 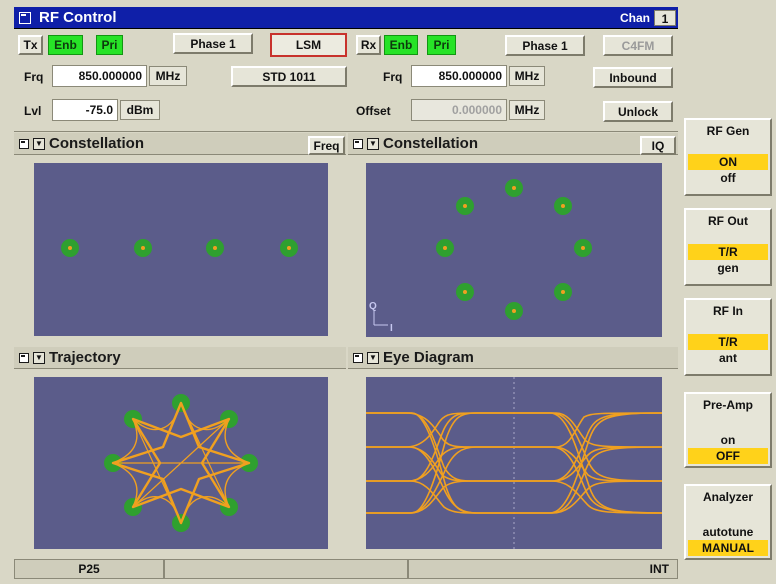 What do you see at coordinates (326, 145) in the screenshot?
I see `tx-constellation-freq-button: Freq` at bounding box center [326, 145].